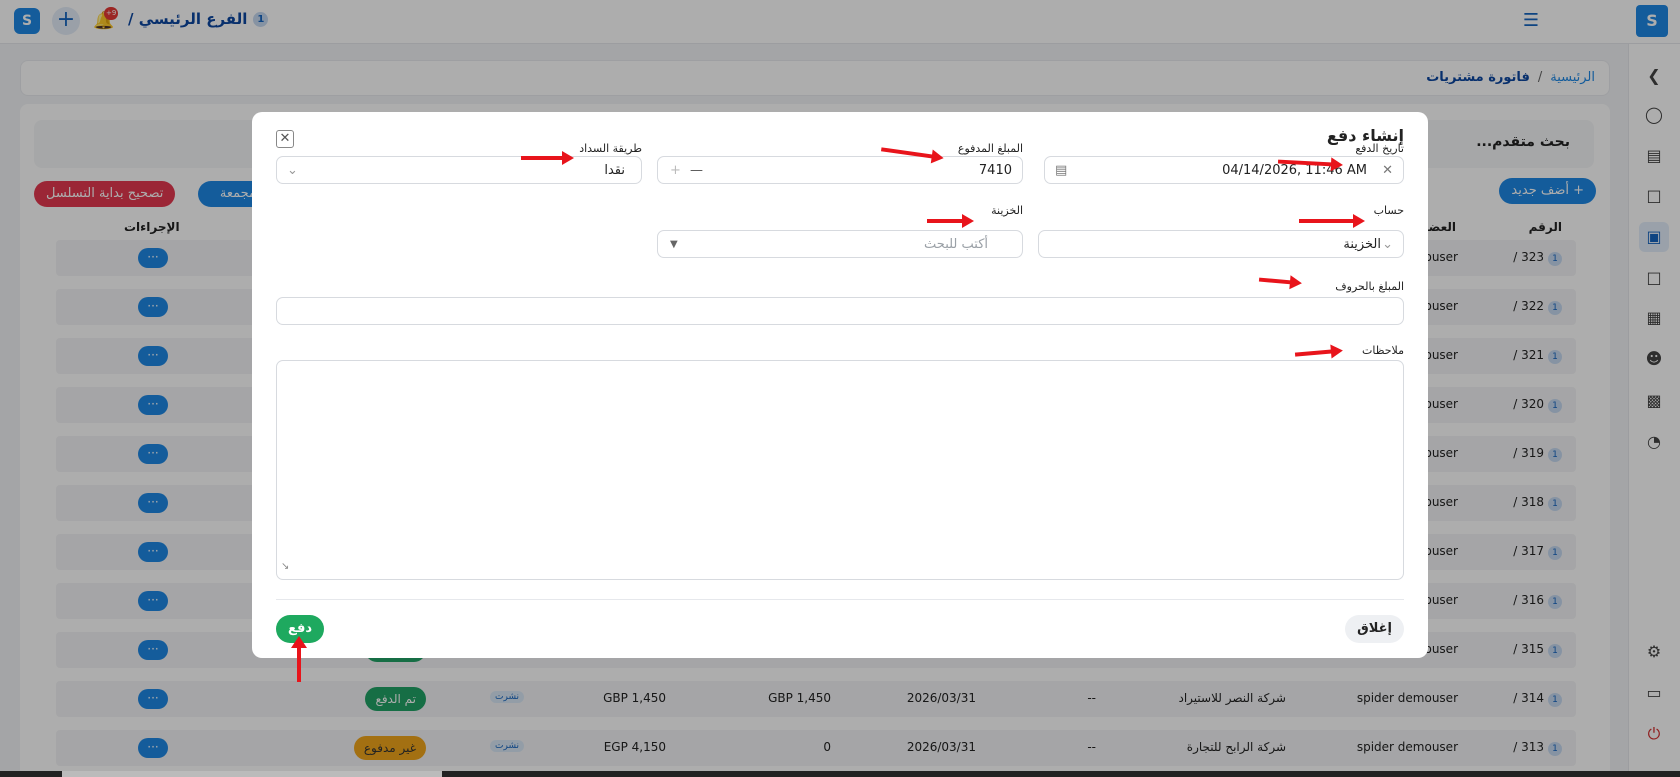  I want to click on account-value: الخزينة, so click(1362, 244).